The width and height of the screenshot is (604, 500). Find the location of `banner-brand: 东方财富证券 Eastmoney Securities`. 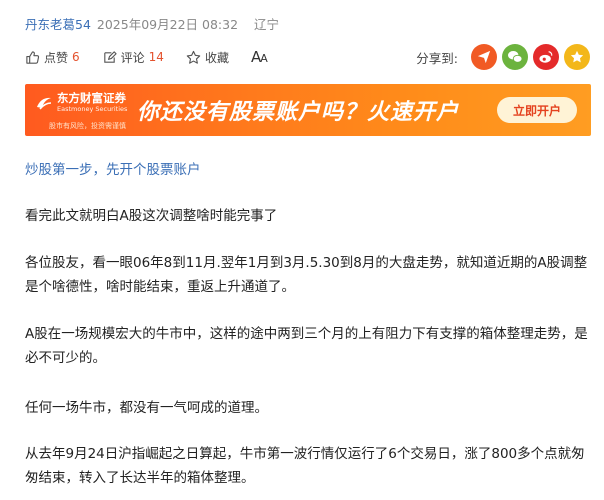

banner-brand: 东方财富证券 Eastmoney Securities is located at coordinates (81, 102).